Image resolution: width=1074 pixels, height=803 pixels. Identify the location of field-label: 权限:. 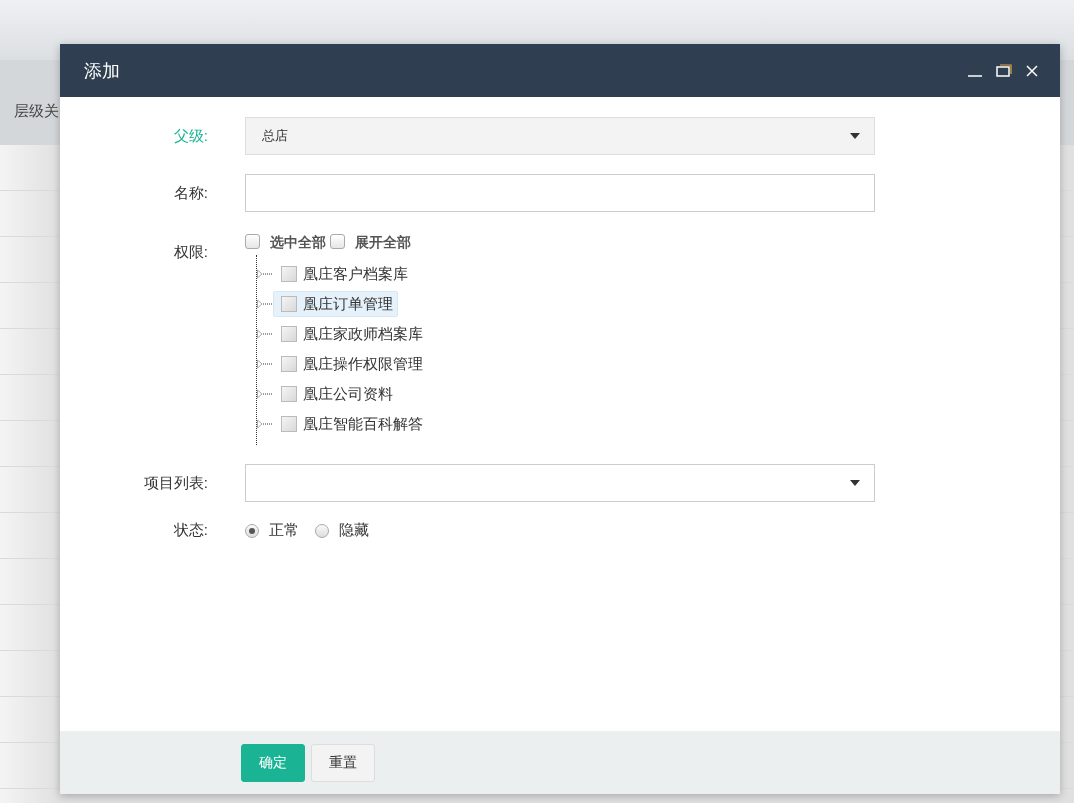
(190, 252).